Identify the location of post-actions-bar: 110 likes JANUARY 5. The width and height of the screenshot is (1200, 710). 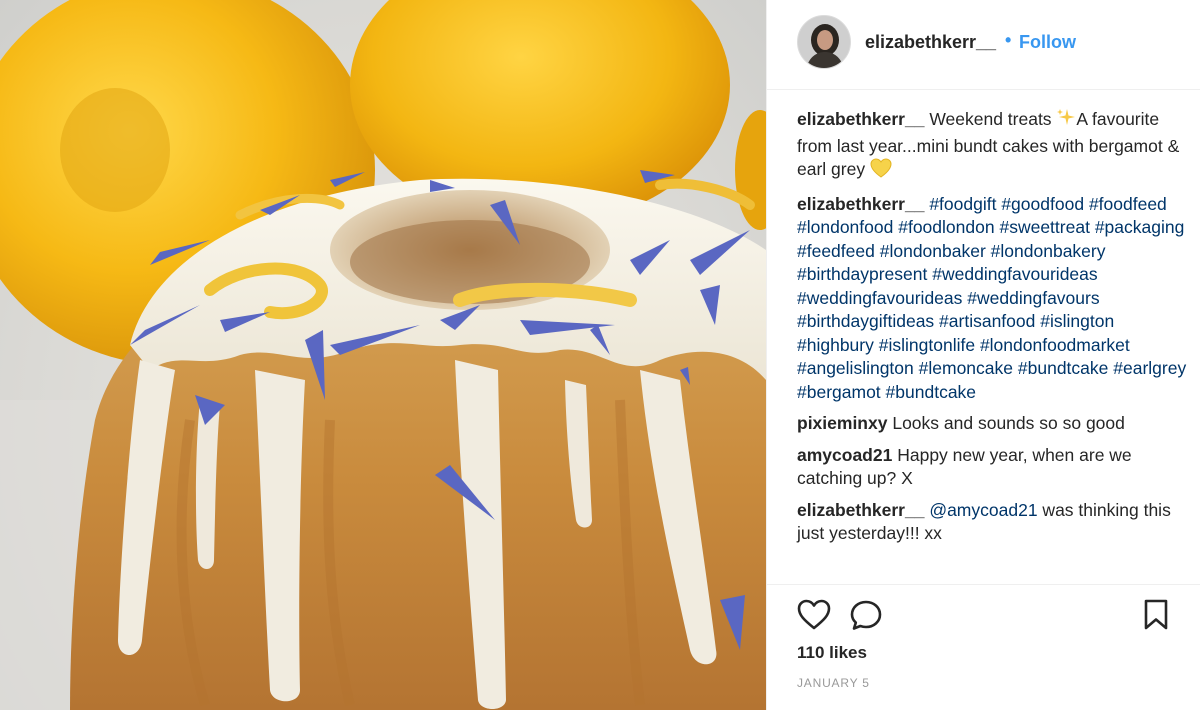
(983, 647).